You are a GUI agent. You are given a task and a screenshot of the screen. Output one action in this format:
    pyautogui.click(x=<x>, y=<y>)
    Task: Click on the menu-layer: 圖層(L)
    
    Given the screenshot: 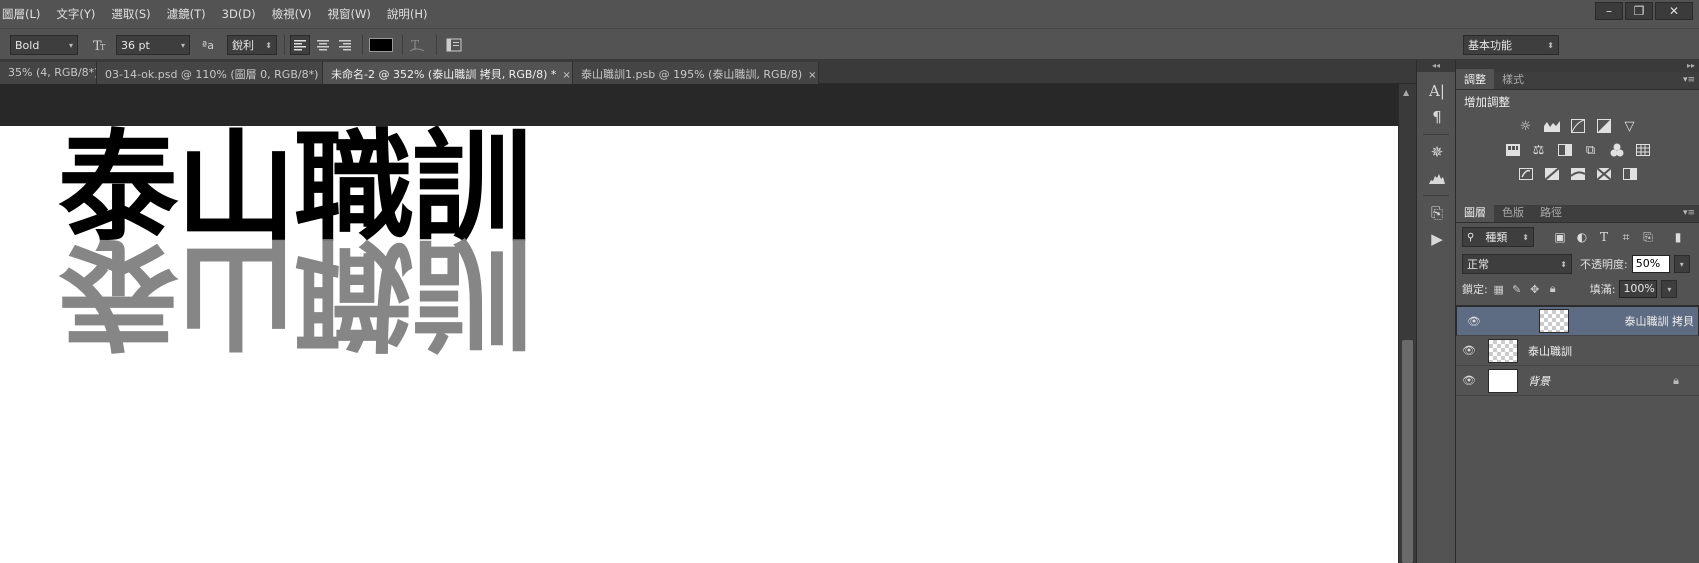 What is the action you would take?
    pyautogui.click(x=24, y=14)
    